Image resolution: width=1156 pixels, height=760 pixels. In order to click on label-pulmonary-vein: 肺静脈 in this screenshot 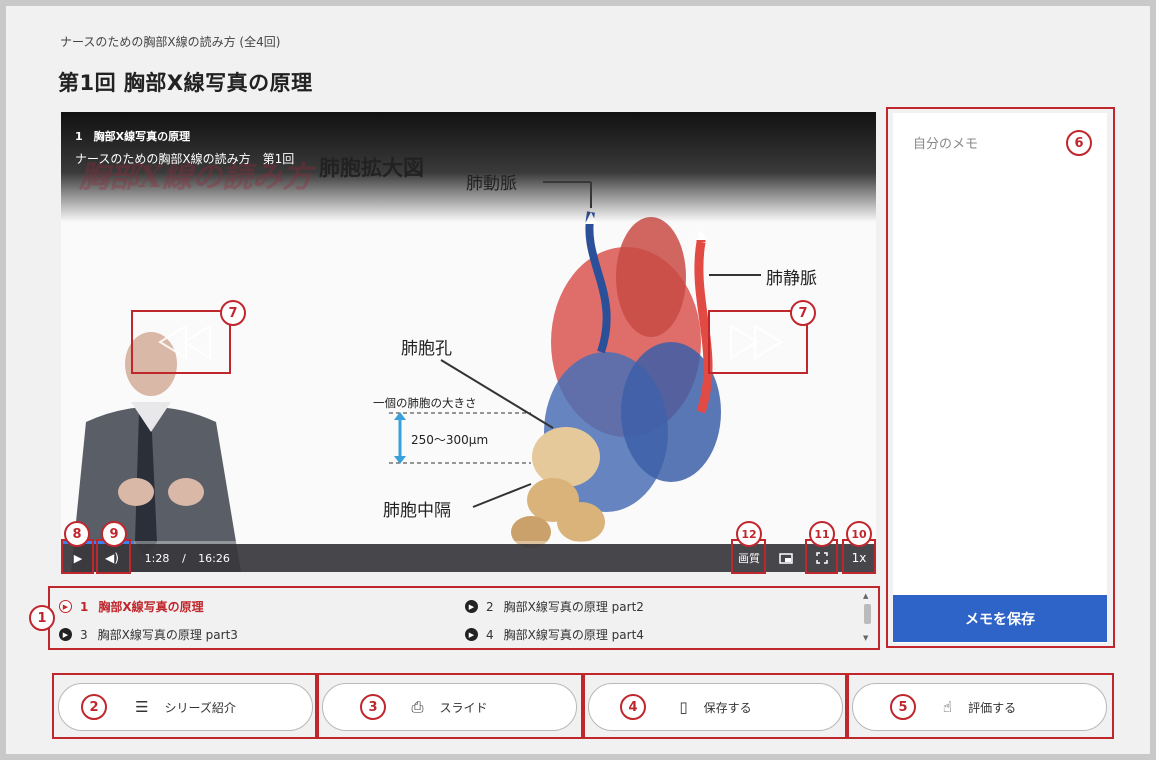, I will do `click(791, 279)`.